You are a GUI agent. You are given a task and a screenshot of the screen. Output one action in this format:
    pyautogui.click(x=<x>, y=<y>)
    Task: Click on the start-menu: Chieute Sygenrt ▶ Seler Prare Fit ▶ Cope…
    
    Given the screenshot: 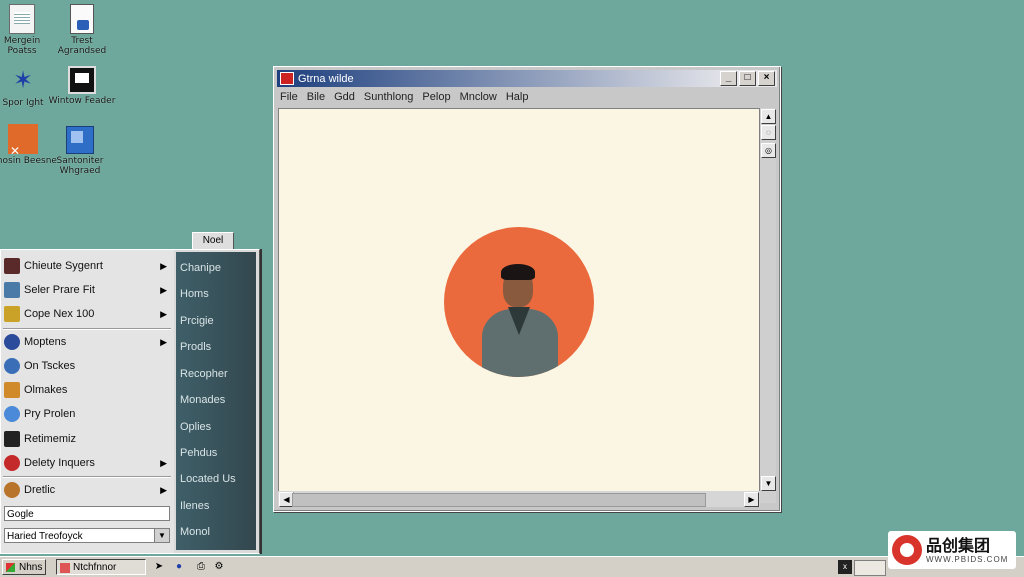 What is the action you would take?
    pyautogui.click(x=130, y=401)
    